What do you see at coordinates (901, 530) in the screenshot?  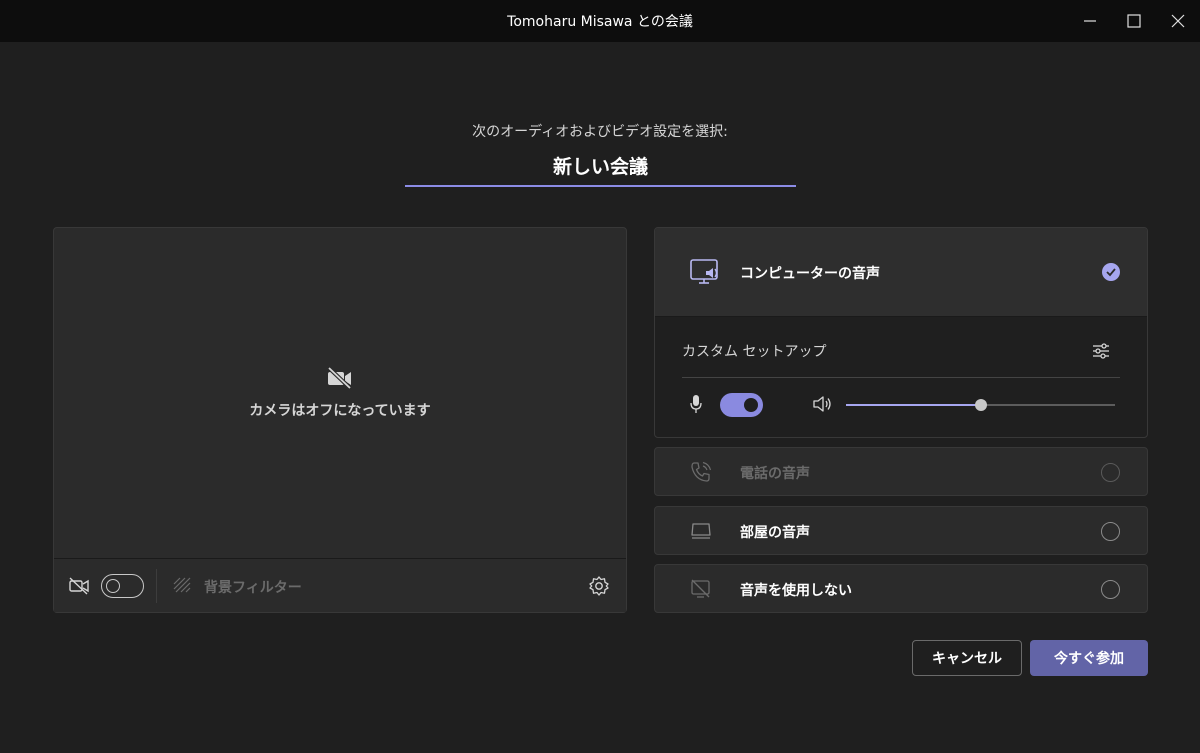 I see `room-audio-option: 部屋の音声` at bounding box center [901, 530].